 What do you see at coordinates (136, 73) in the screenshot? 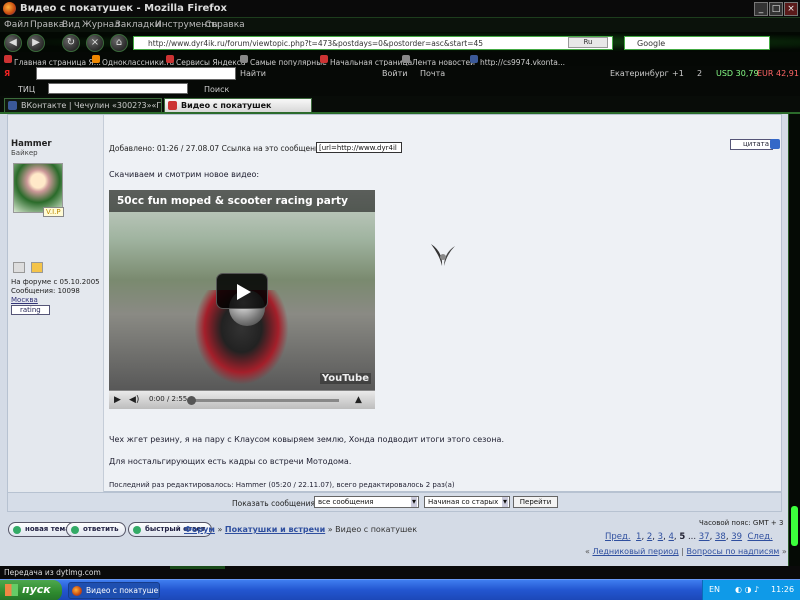
I see `yandex-search-input` at bounding box center [136, 73].